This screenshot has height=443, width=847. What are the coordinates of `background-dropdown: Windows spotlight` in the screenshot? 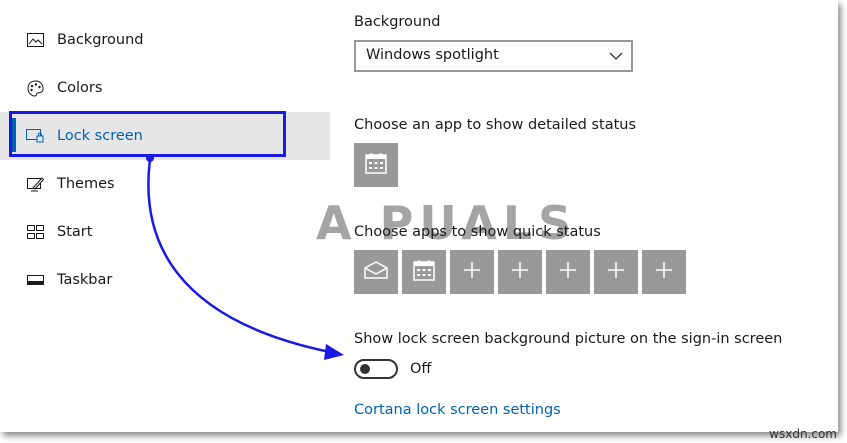 It's located at (493, 56).